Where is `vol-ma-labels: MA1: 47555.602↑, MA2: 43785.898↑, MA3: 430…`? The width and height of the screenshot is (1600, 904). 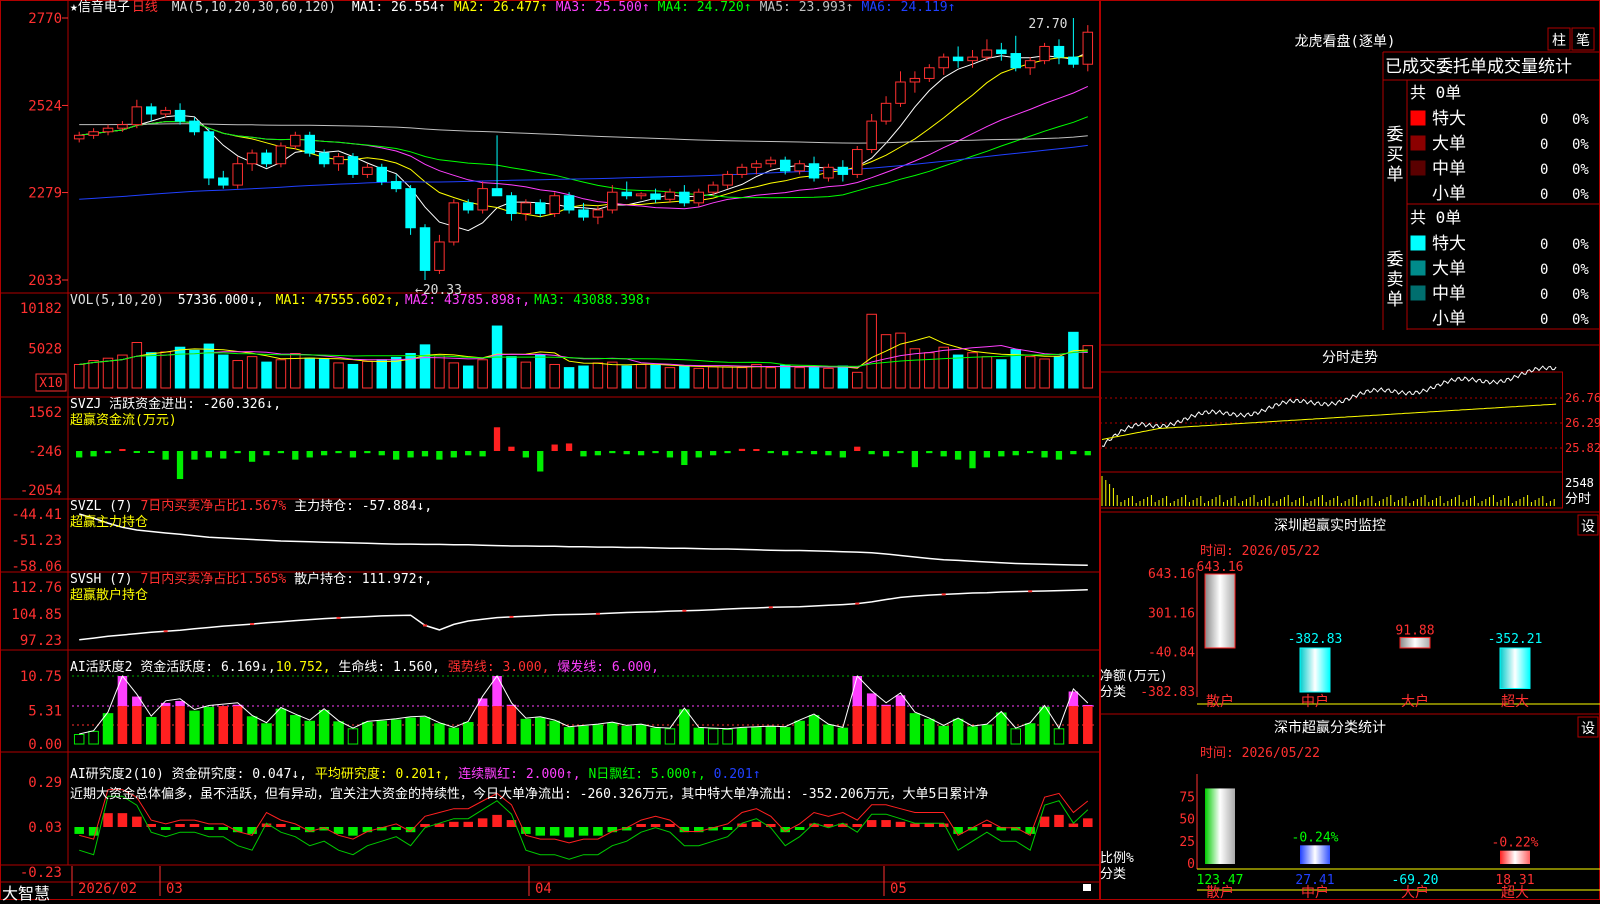
vol-ma-labels: MA1: 47555.602↑, MA2: 43785.898↑, MA3: 430… is located at coordinates (462, 300).